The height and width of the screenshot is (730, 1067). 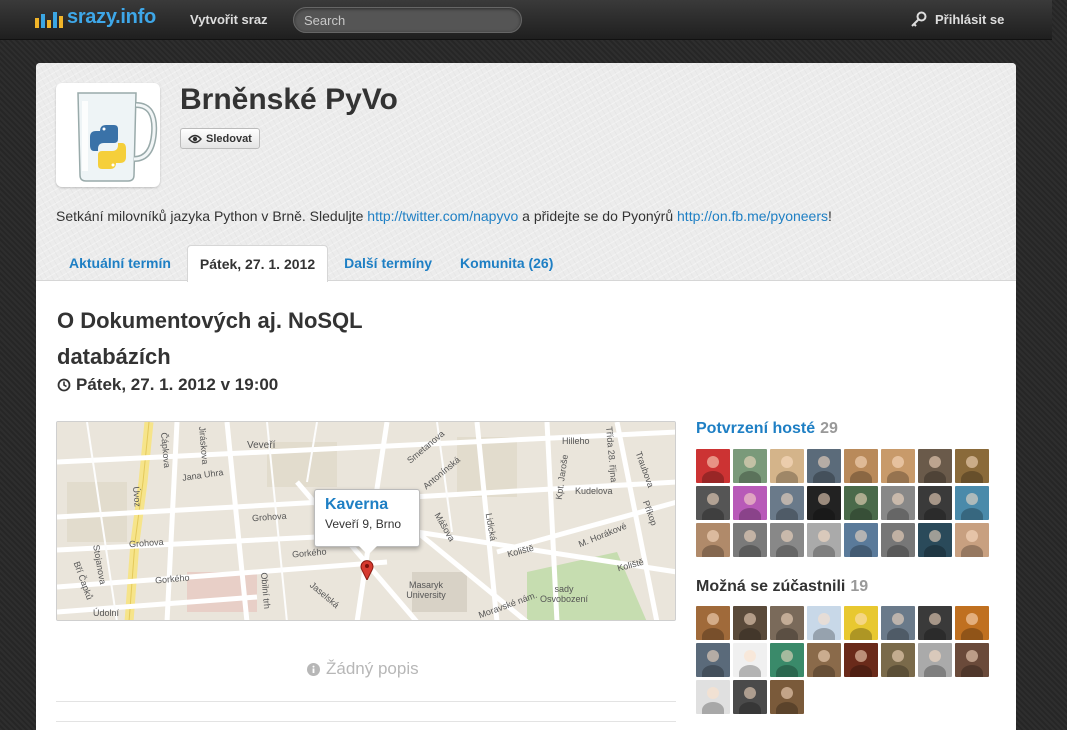 I want to click on event-datetime: Pátek, 27. 1. 2012 v 19:00, so click(x=167, y=385).